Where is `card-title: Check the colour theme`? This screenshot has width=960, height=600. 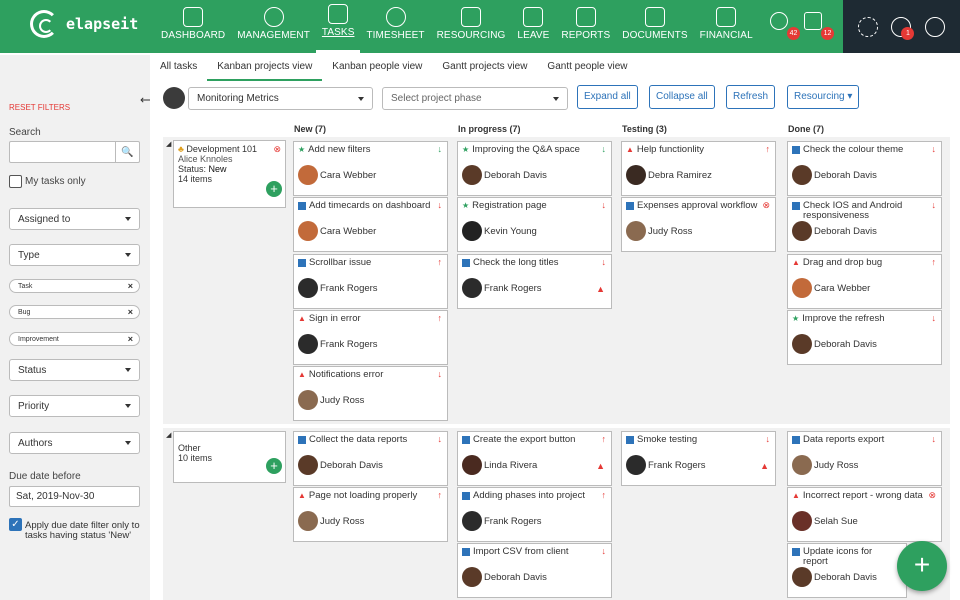
card-title: Check the colour theme is located at coordinates (858, 150).